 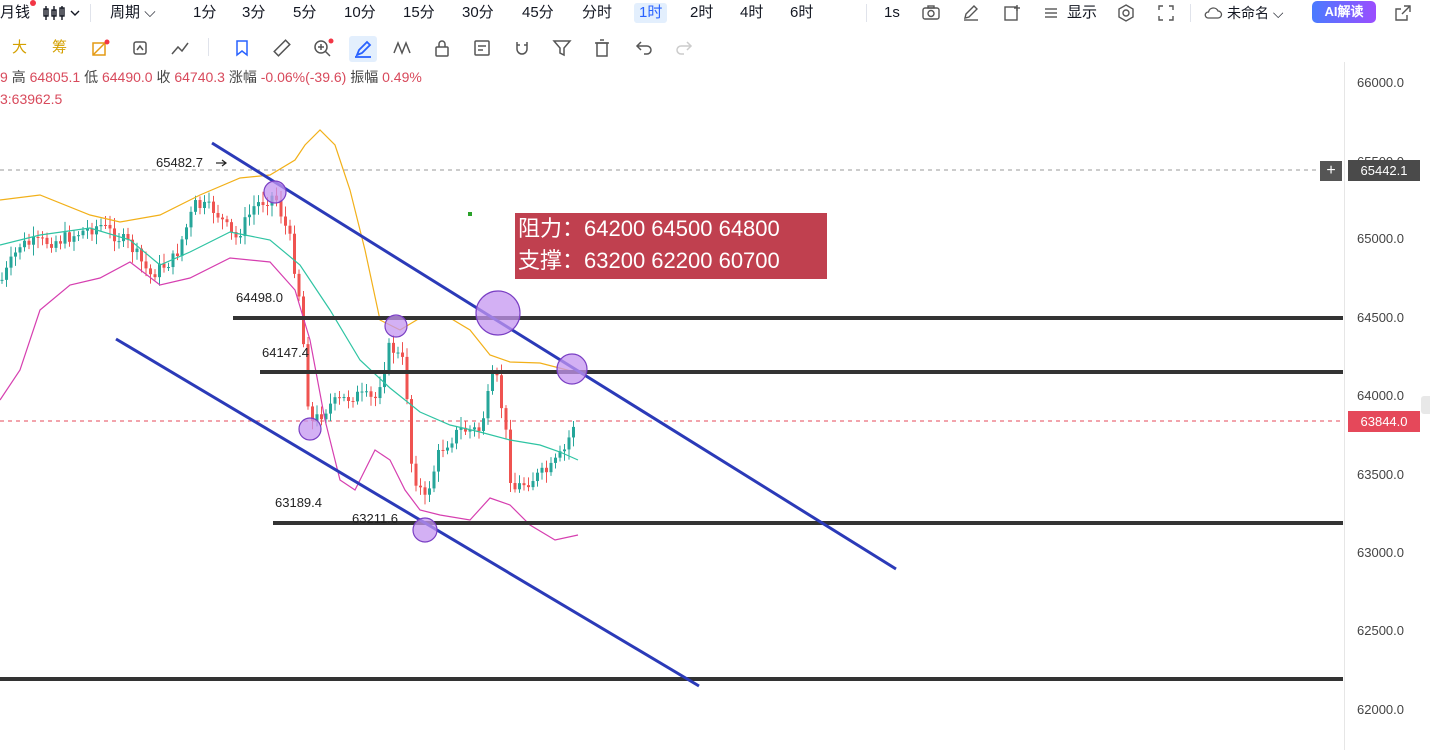 I want to click on tf-1m: 1分, so click(x=204, y=13).